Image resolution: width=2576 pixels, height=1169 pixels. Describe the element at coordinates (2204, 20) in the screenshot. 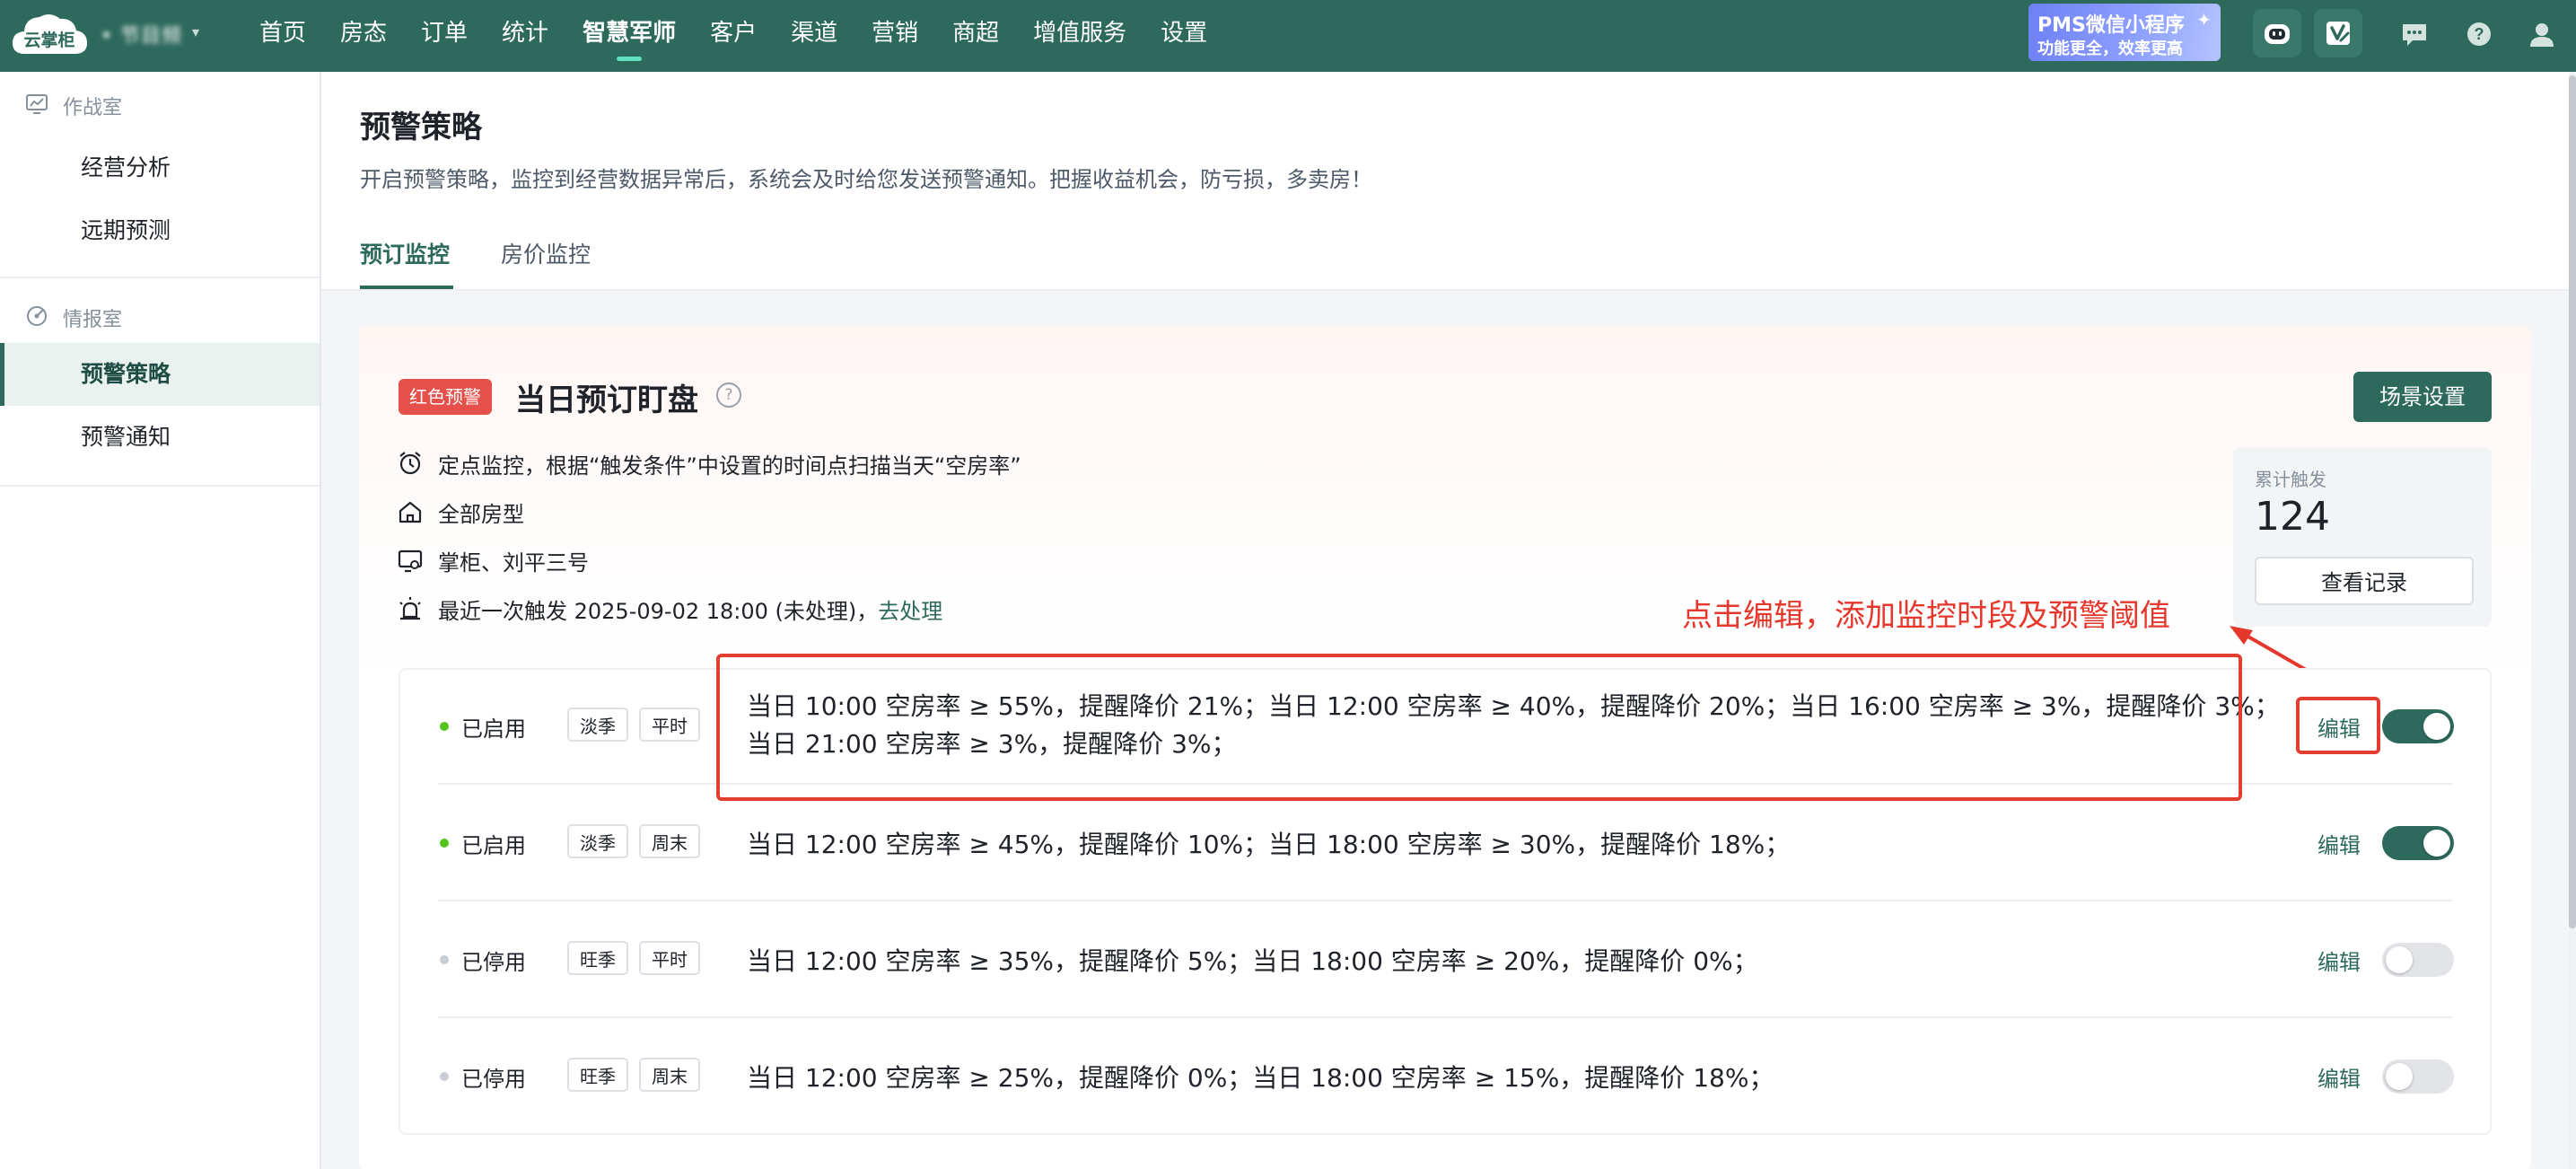

I see `sparkle-icon: ✦` at that location.